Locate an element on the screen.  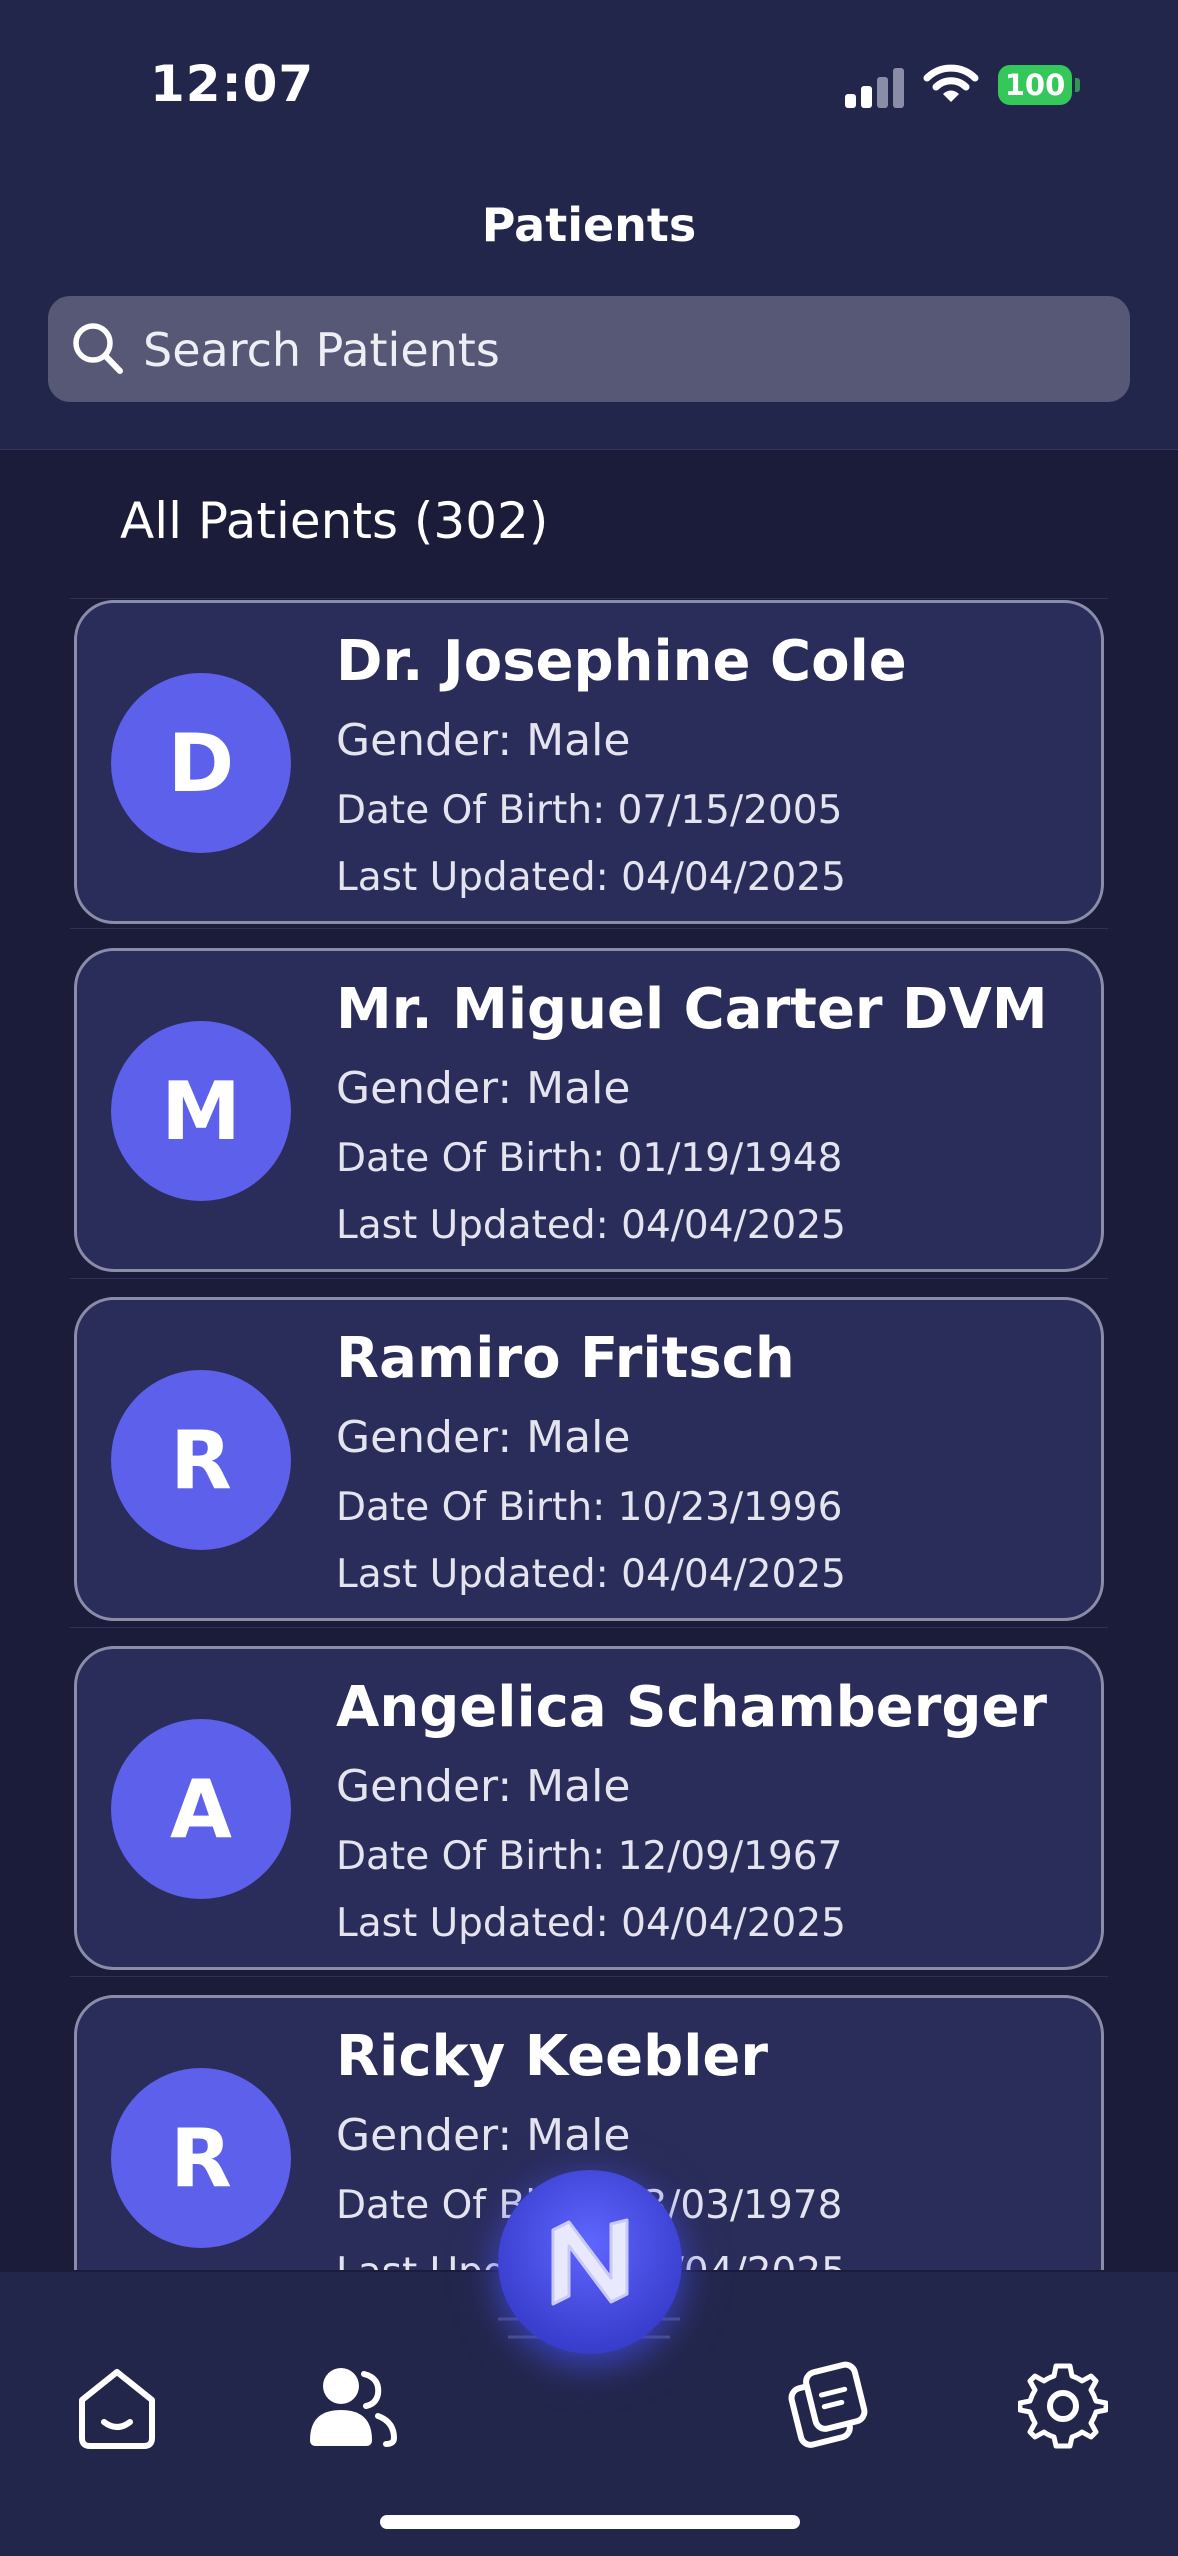
gear-icon is located at coordinates (1063, 2405).